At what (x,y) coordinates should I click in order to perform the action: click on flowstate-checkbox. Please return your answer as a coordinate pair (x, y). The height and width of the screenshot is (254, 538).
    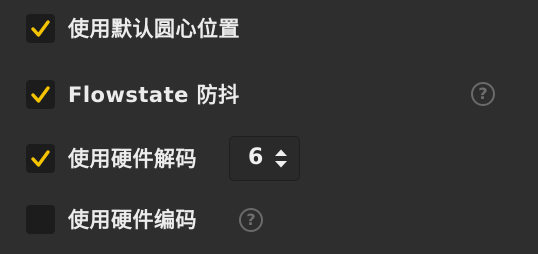
    Looking at the image, I should click on (40, 94).